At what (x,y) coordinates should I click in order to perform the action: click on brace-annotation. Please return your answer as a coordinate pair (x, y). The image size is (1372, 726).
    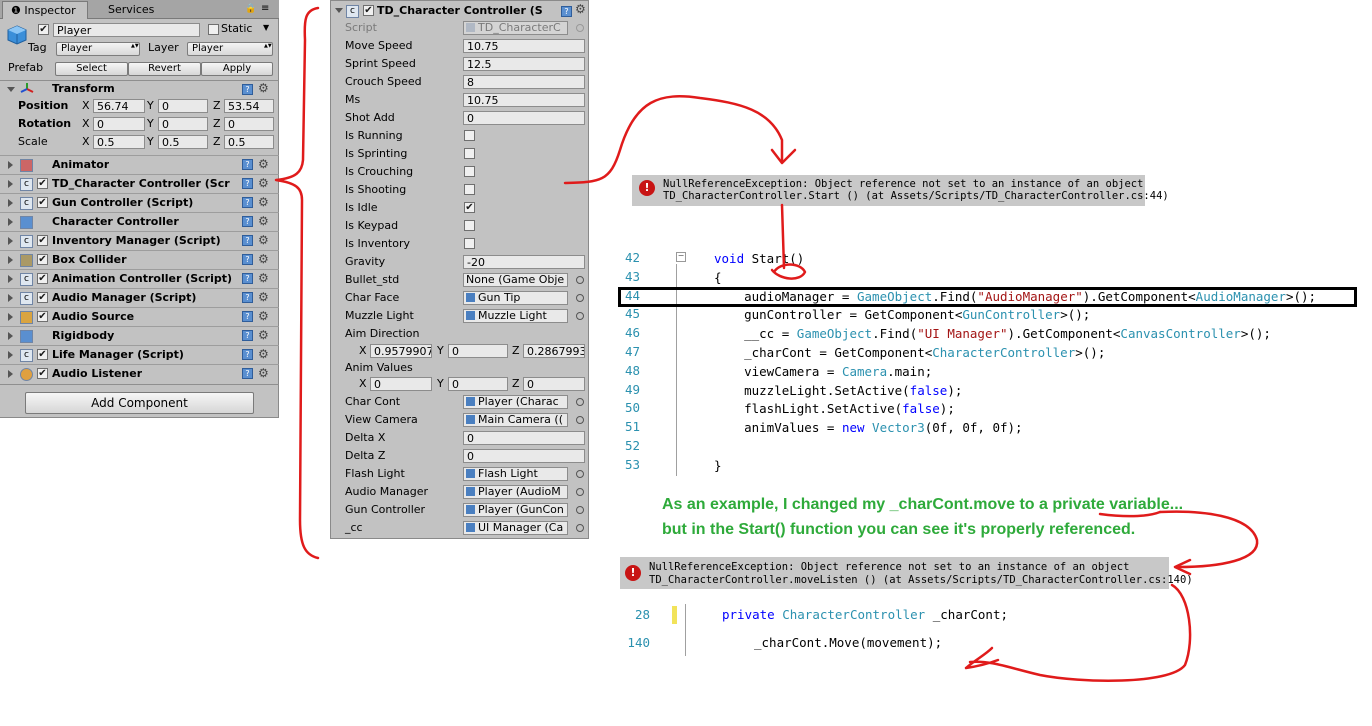
    Looking at the image, I should click on (297, 283).